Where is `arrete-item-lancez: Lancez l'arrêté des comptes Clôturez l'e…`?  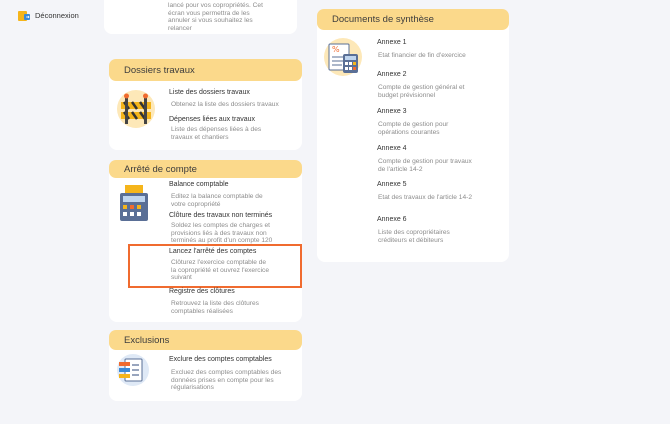
arrete-item-lancez: Lancez l'arrêté des comptes Clôturez l'e… is located at coordinates (219, 265).